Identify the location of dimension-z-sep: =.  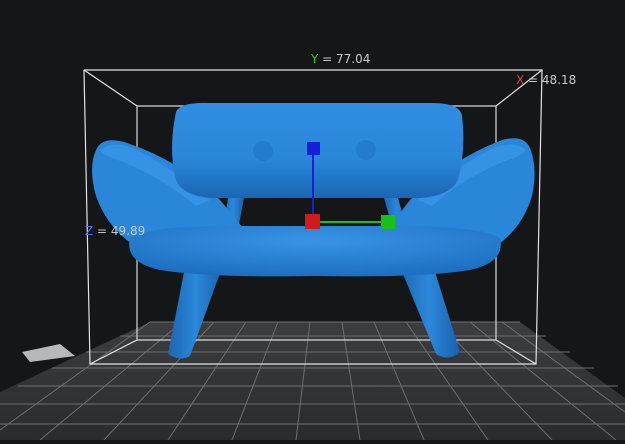
(102, 231).